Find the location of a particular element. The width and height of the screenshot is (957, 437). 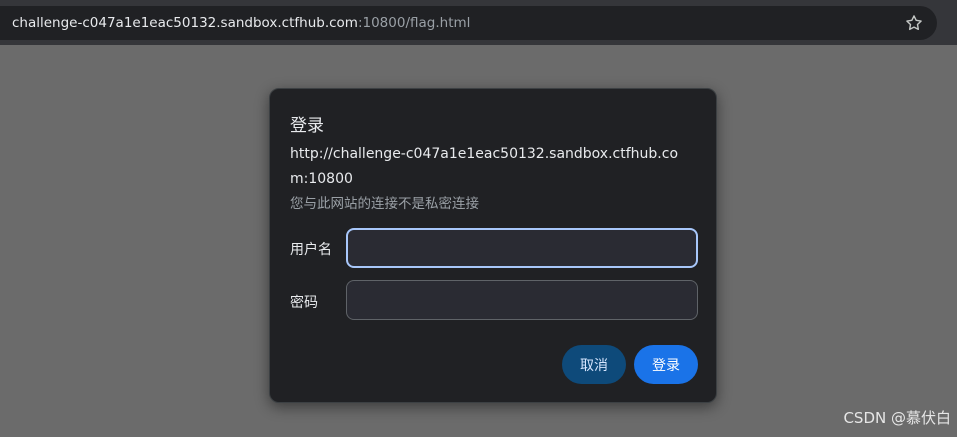

dialog-title: 登录 is located at coordinates (307, 126).